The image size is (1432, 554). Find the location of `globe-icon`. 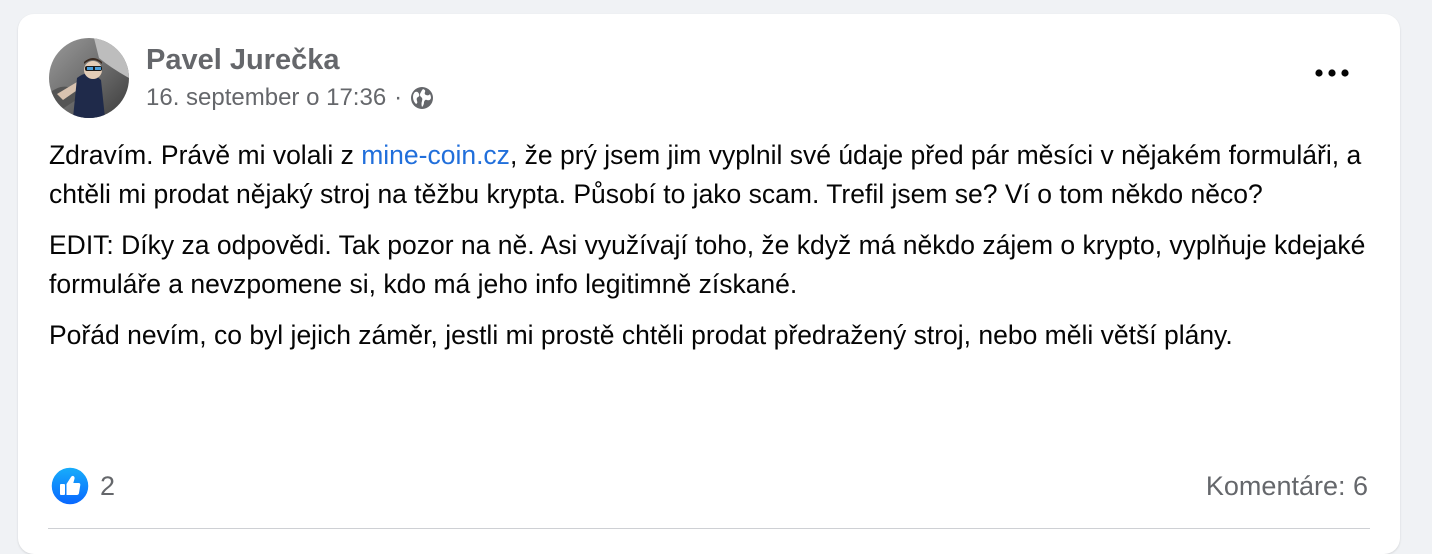

globe-icon is located at coordinates (422, 98).